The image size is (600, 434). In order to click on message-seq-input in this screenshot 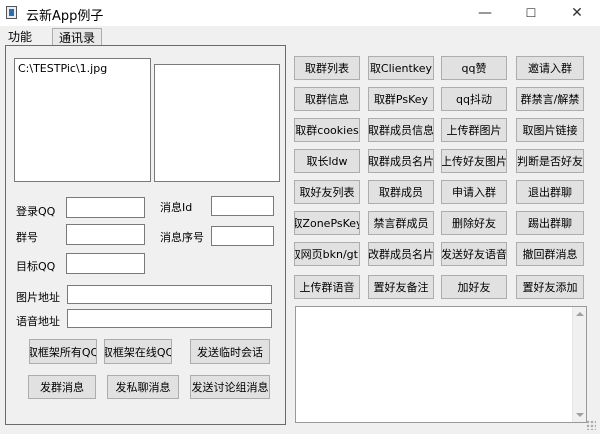, I will do `click(242, 236)`.